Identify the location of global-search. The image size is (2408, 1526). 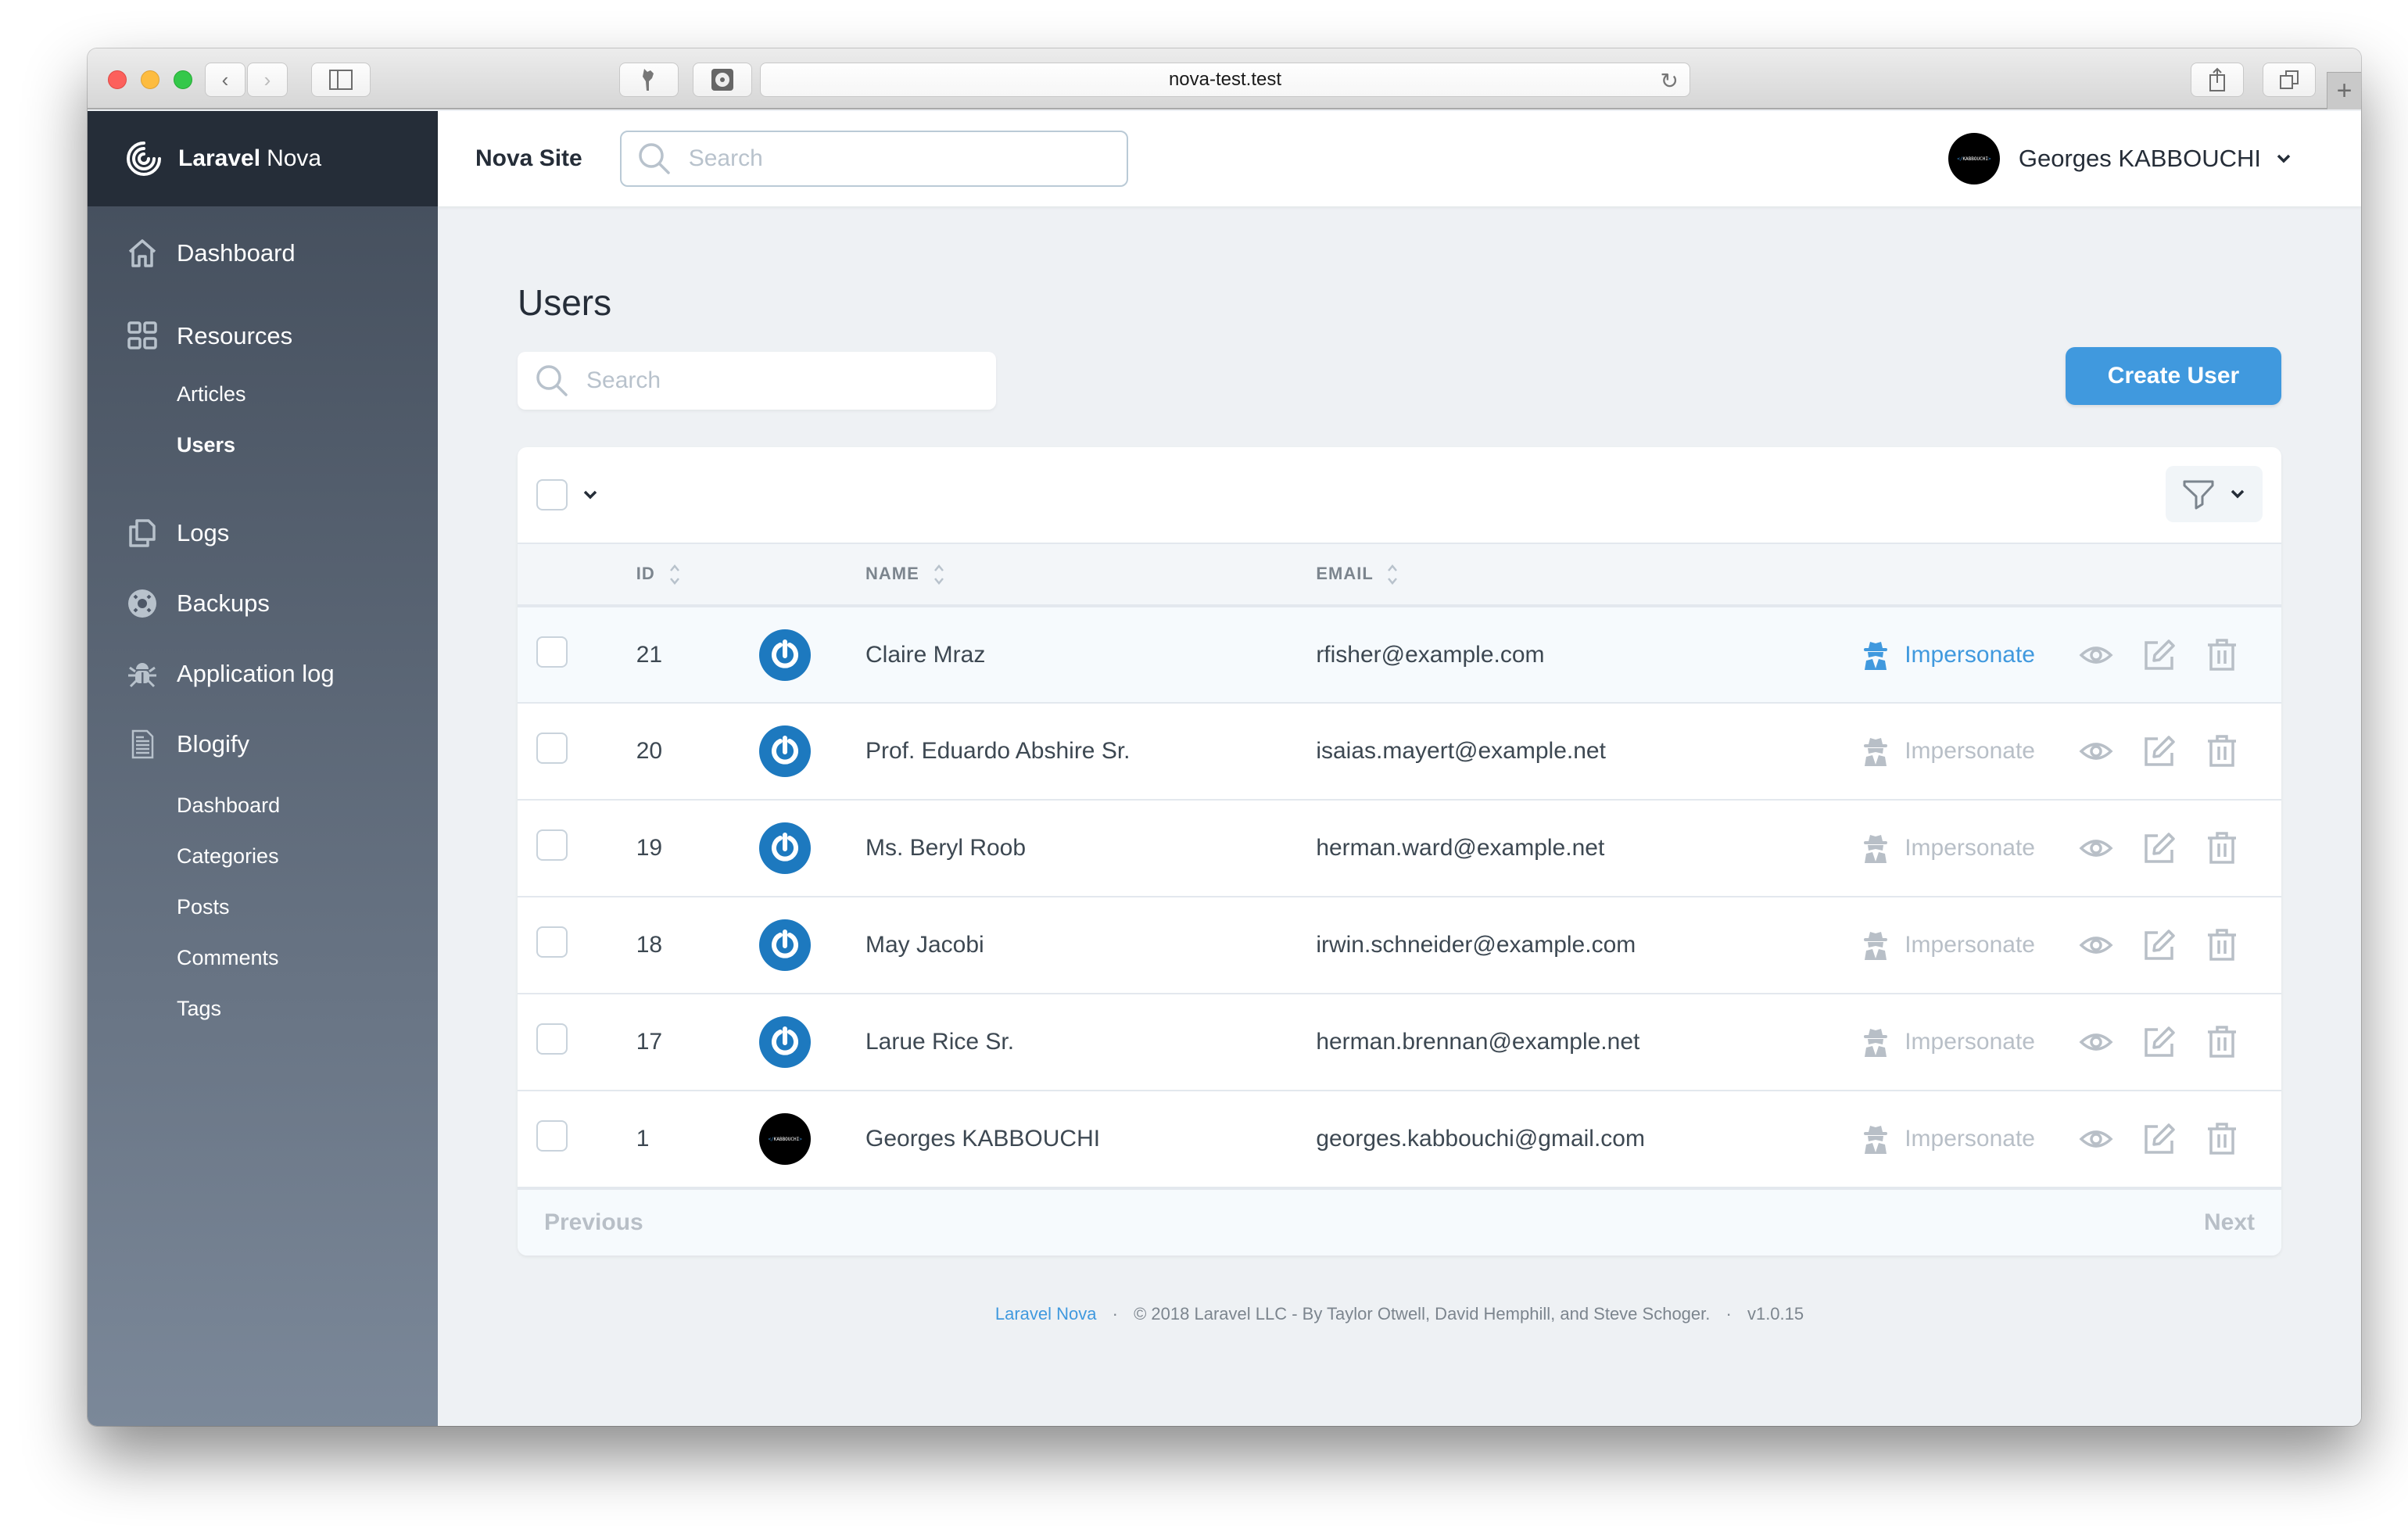
(874, 159).